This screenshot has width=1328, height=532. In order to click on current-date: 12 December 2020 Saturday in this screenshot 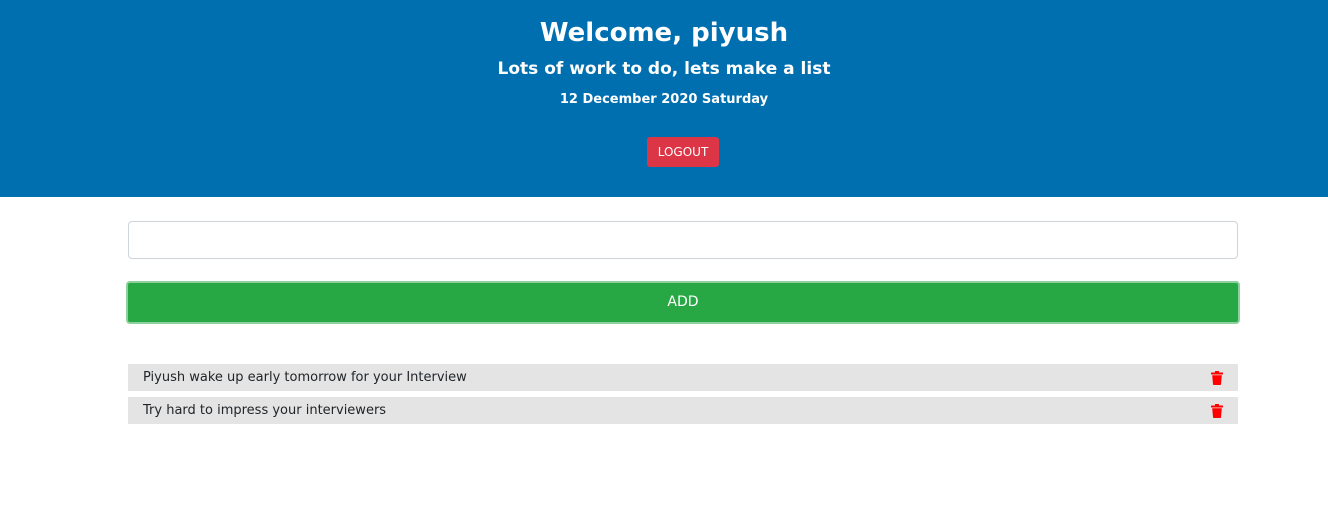, I will do `click(664, 99)`.